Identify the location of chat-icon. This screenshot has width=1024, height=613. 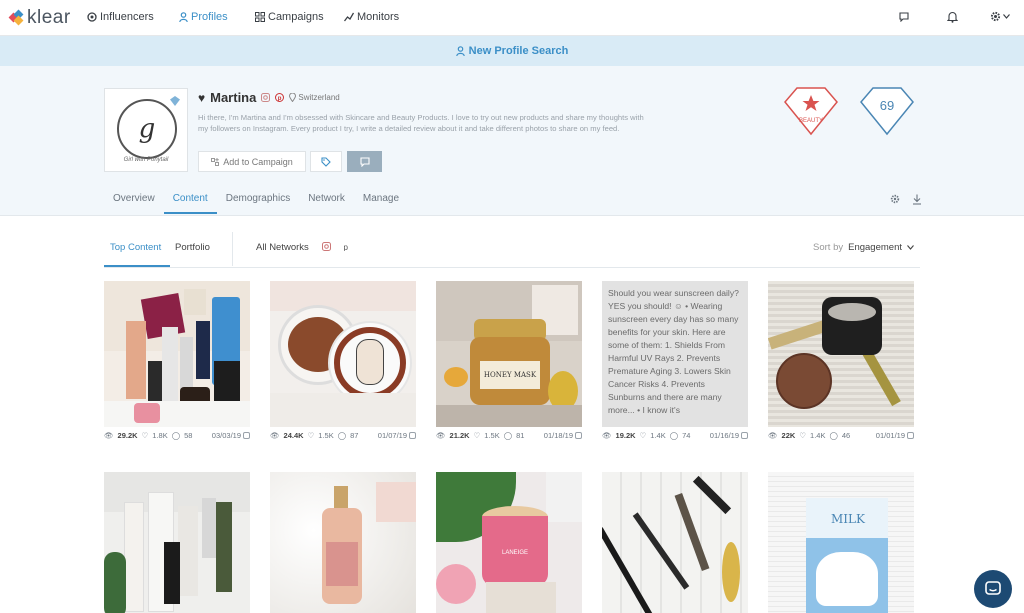
(904, 17).